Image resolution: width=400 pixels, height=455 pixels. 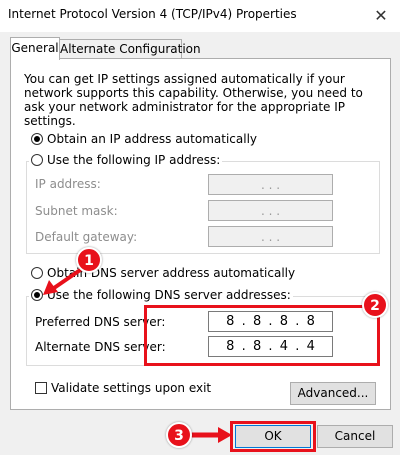 I want to click on step-badge-1: 1, so click(x=89, y=260).